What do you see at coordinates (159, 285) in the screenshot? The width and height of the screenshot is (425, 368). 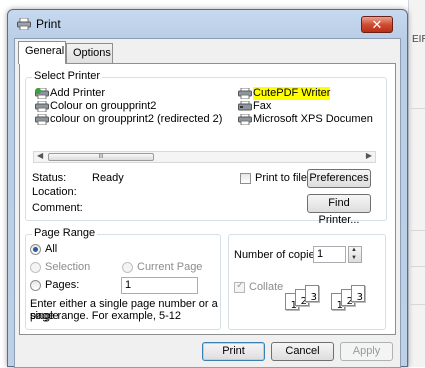 I see `pages-input: 1` at bounding box center [159, 285].